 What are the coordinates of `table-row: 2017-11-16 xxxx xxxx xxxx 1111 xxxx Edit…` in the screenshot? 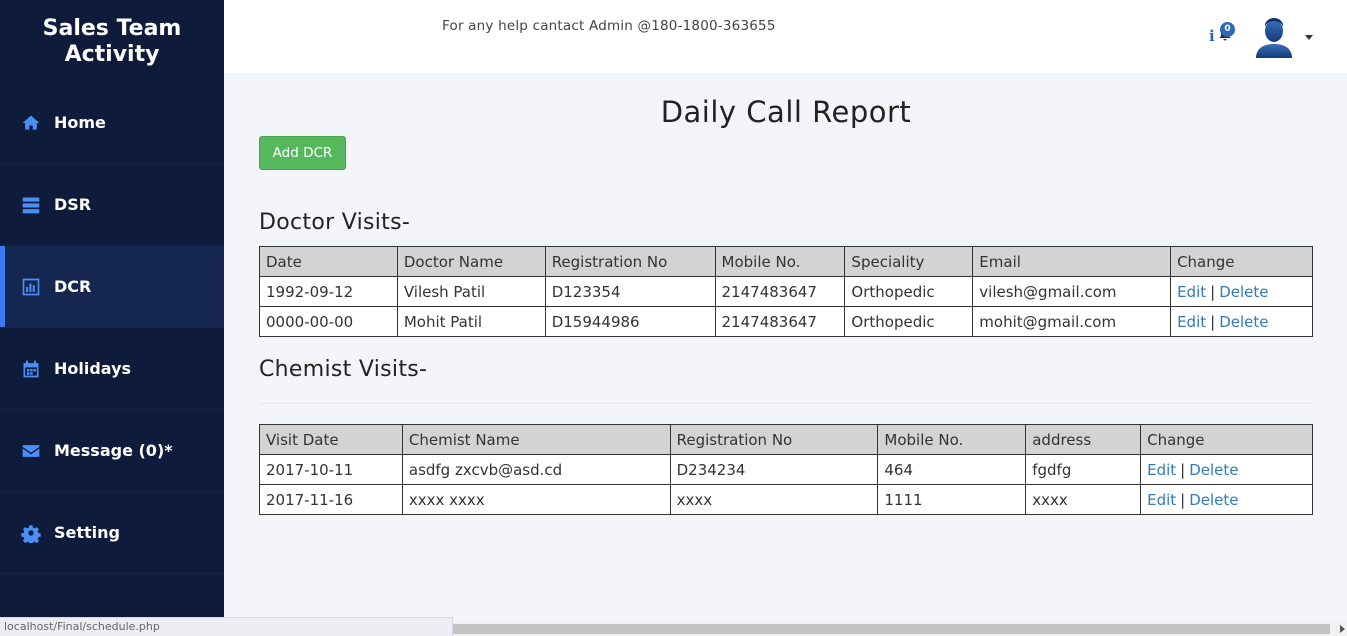 It's located at (786, 499).